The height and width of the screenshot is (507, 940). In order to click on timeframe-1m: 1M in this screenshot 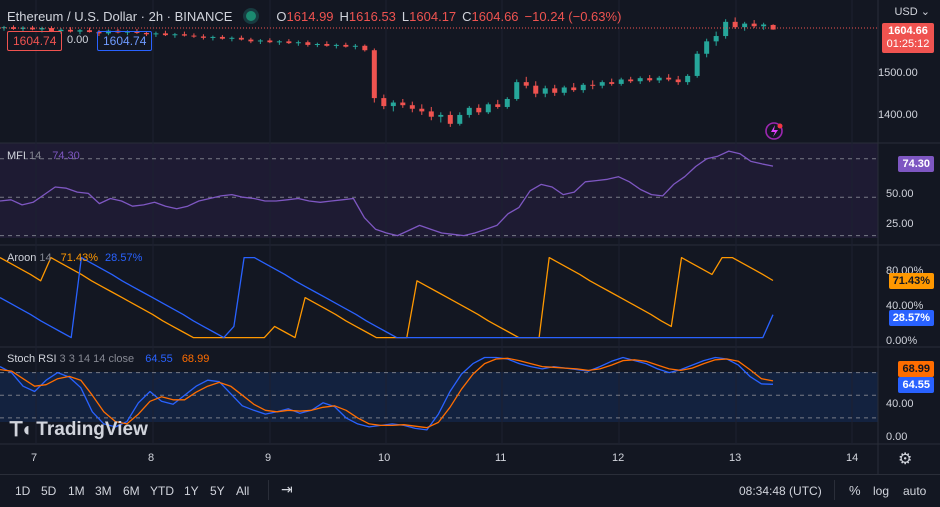, I will do `click(76, 491)`.